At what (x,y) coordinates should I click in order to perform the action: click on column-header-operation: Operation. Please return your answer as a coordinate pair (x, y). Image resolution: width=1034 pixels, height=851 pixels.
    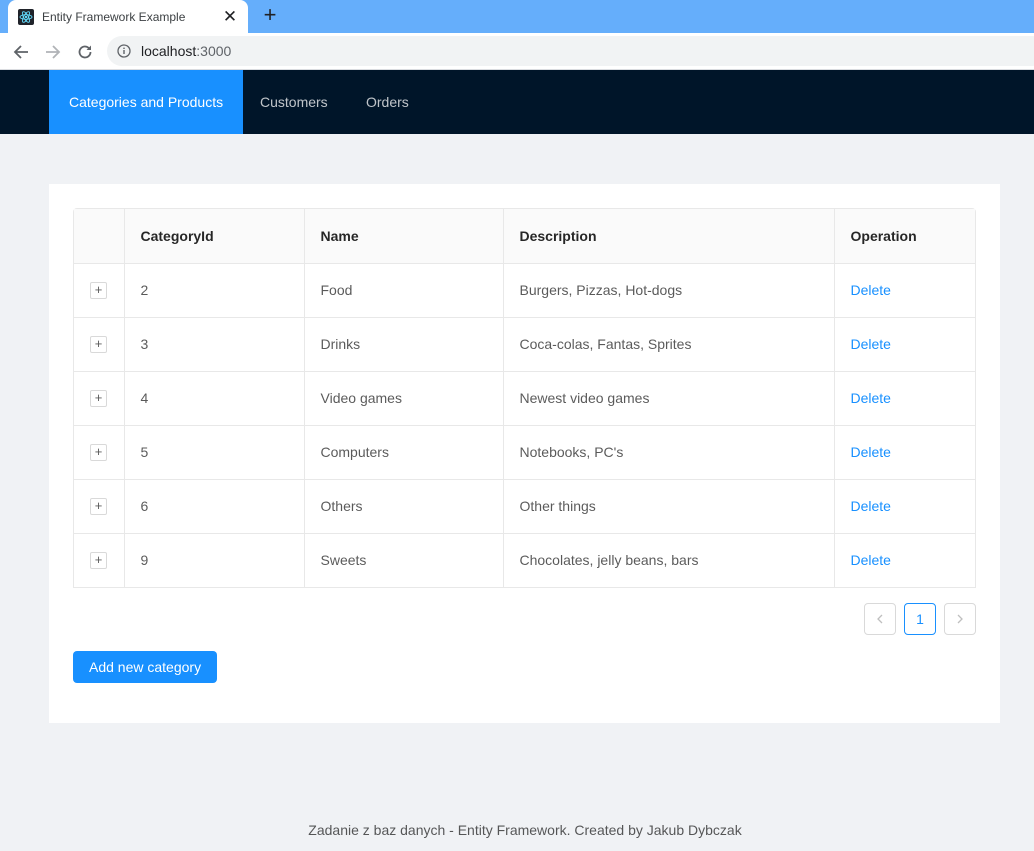
    Looking at the image, I should click on (904, 236).